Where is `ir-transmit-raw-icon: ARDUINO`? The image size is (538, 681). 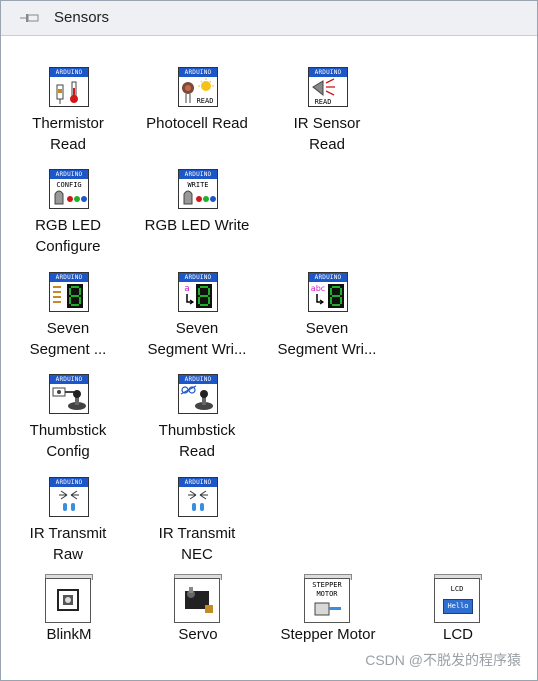
ir-transmit-raw-icon: ARDUINO is located at coordinates (69, 497).